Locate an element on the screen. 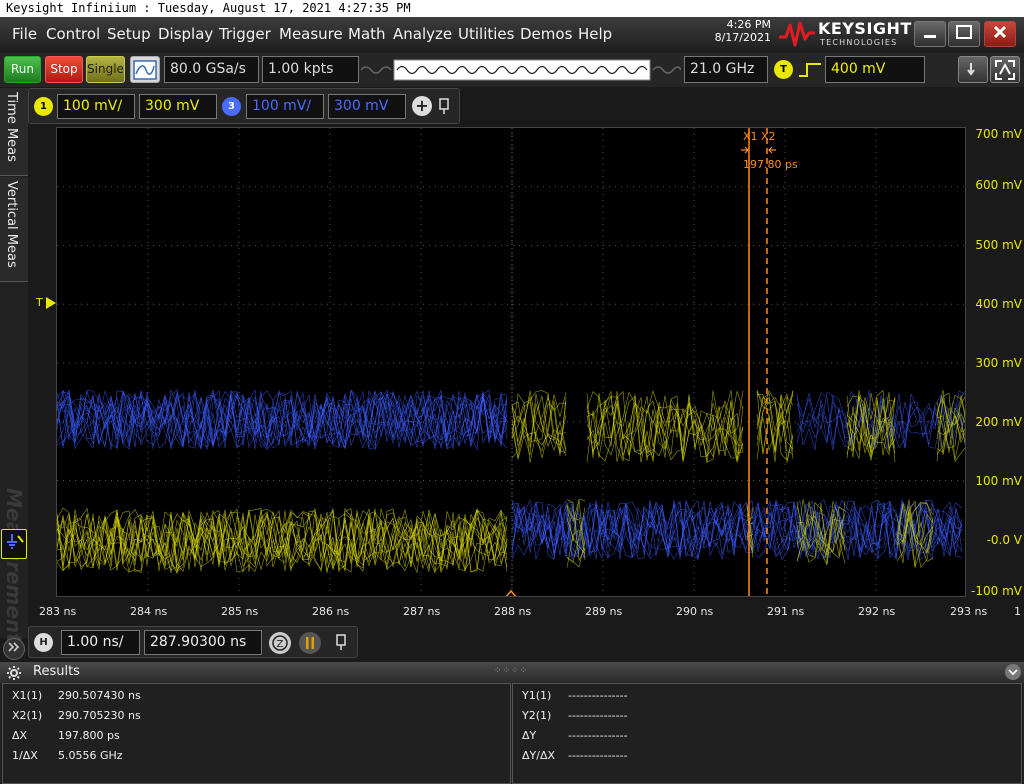 Image resolution: width=1024 pixels, height=784 pixels. menu-utilities: Utilities is located at coordinates (486, 34).